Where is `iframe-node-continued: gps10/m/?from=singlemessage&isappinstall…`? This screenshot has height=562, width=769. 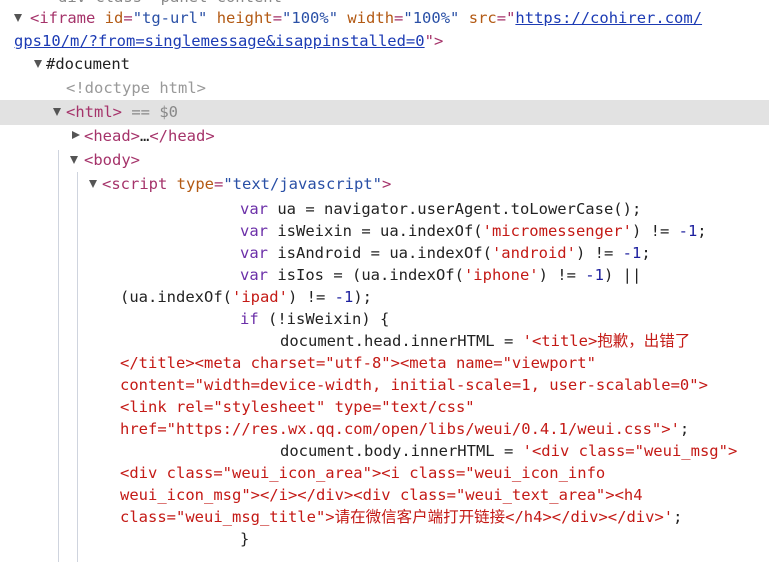
iframe-node-continued: gps10/m/?from=singlemessage&isappinstall… is located at coordinates (228, 41).